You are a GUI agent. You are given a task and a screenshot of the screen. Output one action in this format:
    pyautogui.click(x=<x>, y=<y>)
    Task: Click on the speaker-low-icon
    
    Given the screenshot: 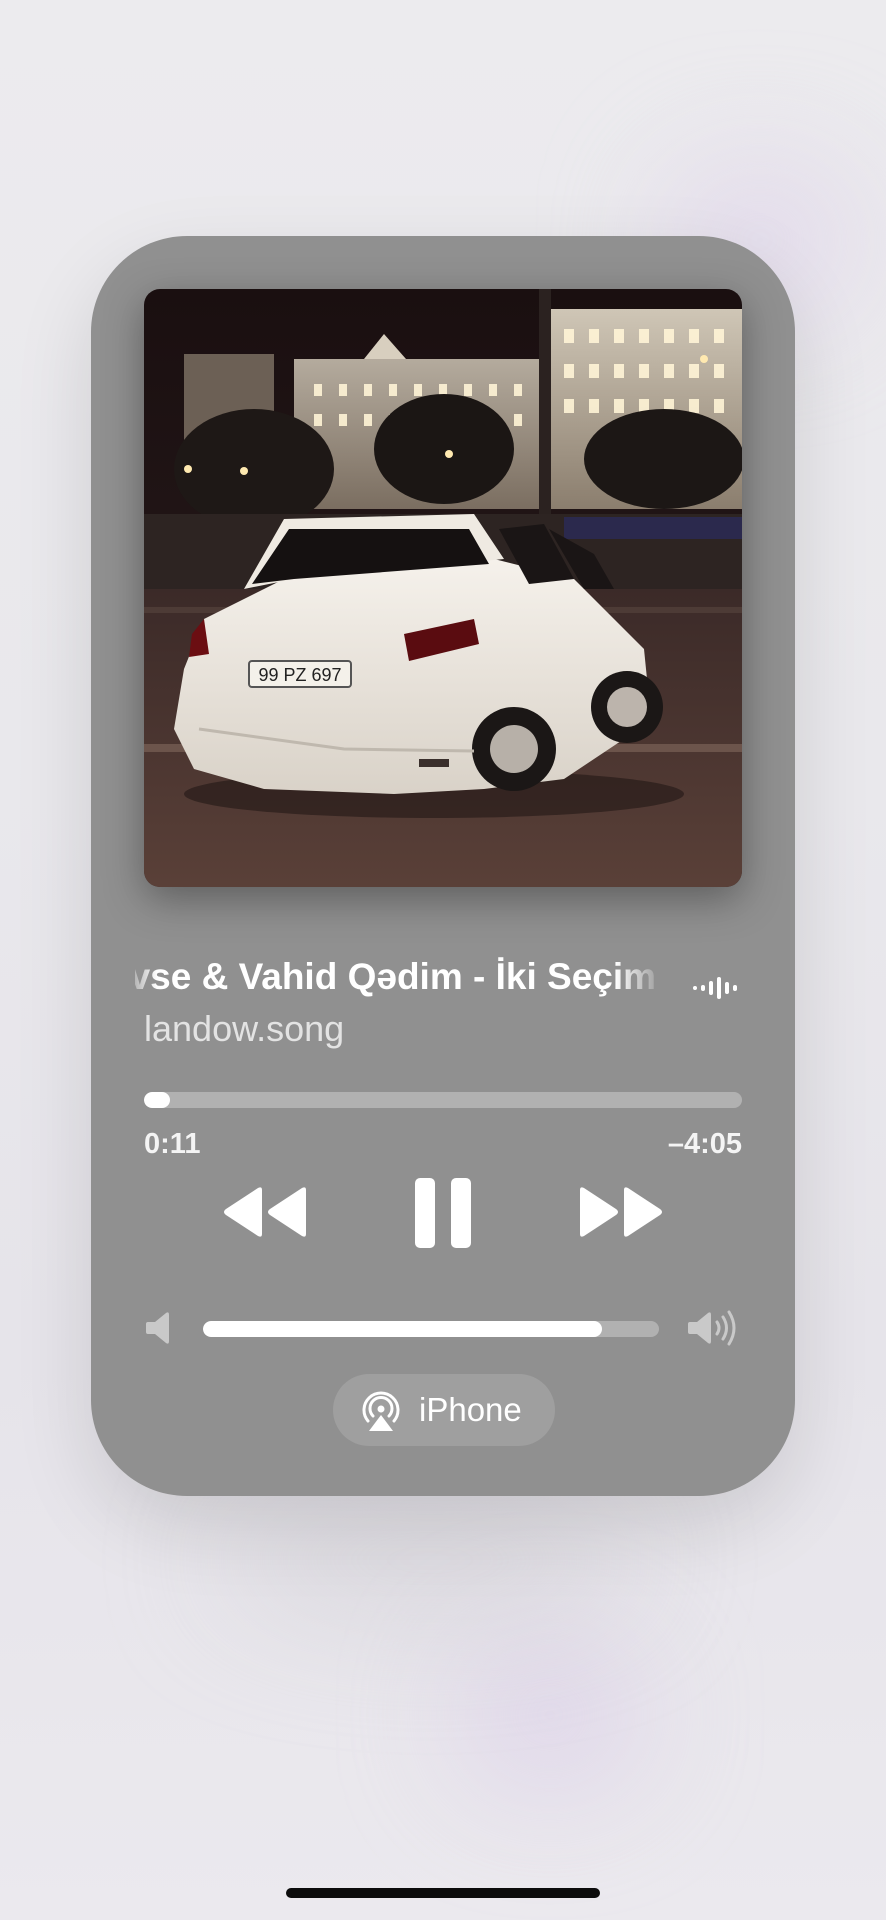 What is the action you would take?
    pyautogui.click(x=157, y=1328)
    